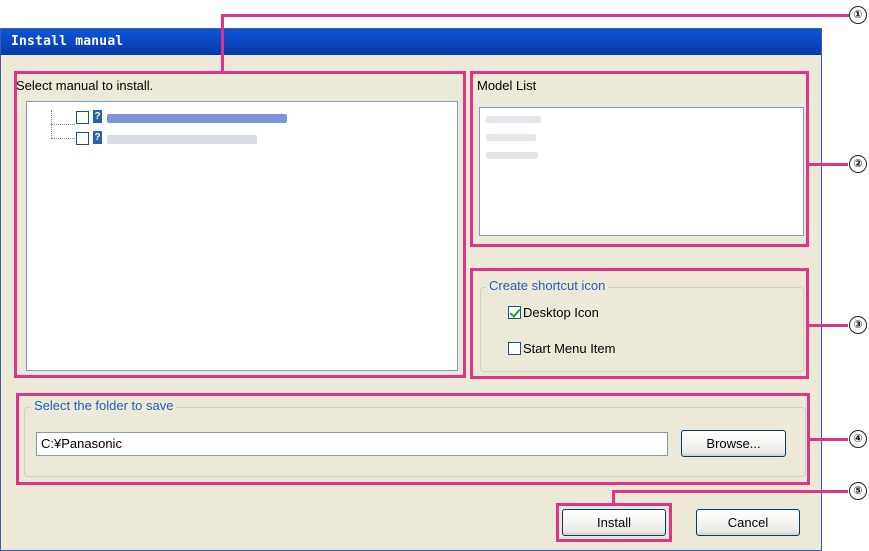 The image size is (869, 551). What do you see at coordinates (67, 41) in the screenshot?
I see `window-title: Install manual` at bounding box center [67, 41].